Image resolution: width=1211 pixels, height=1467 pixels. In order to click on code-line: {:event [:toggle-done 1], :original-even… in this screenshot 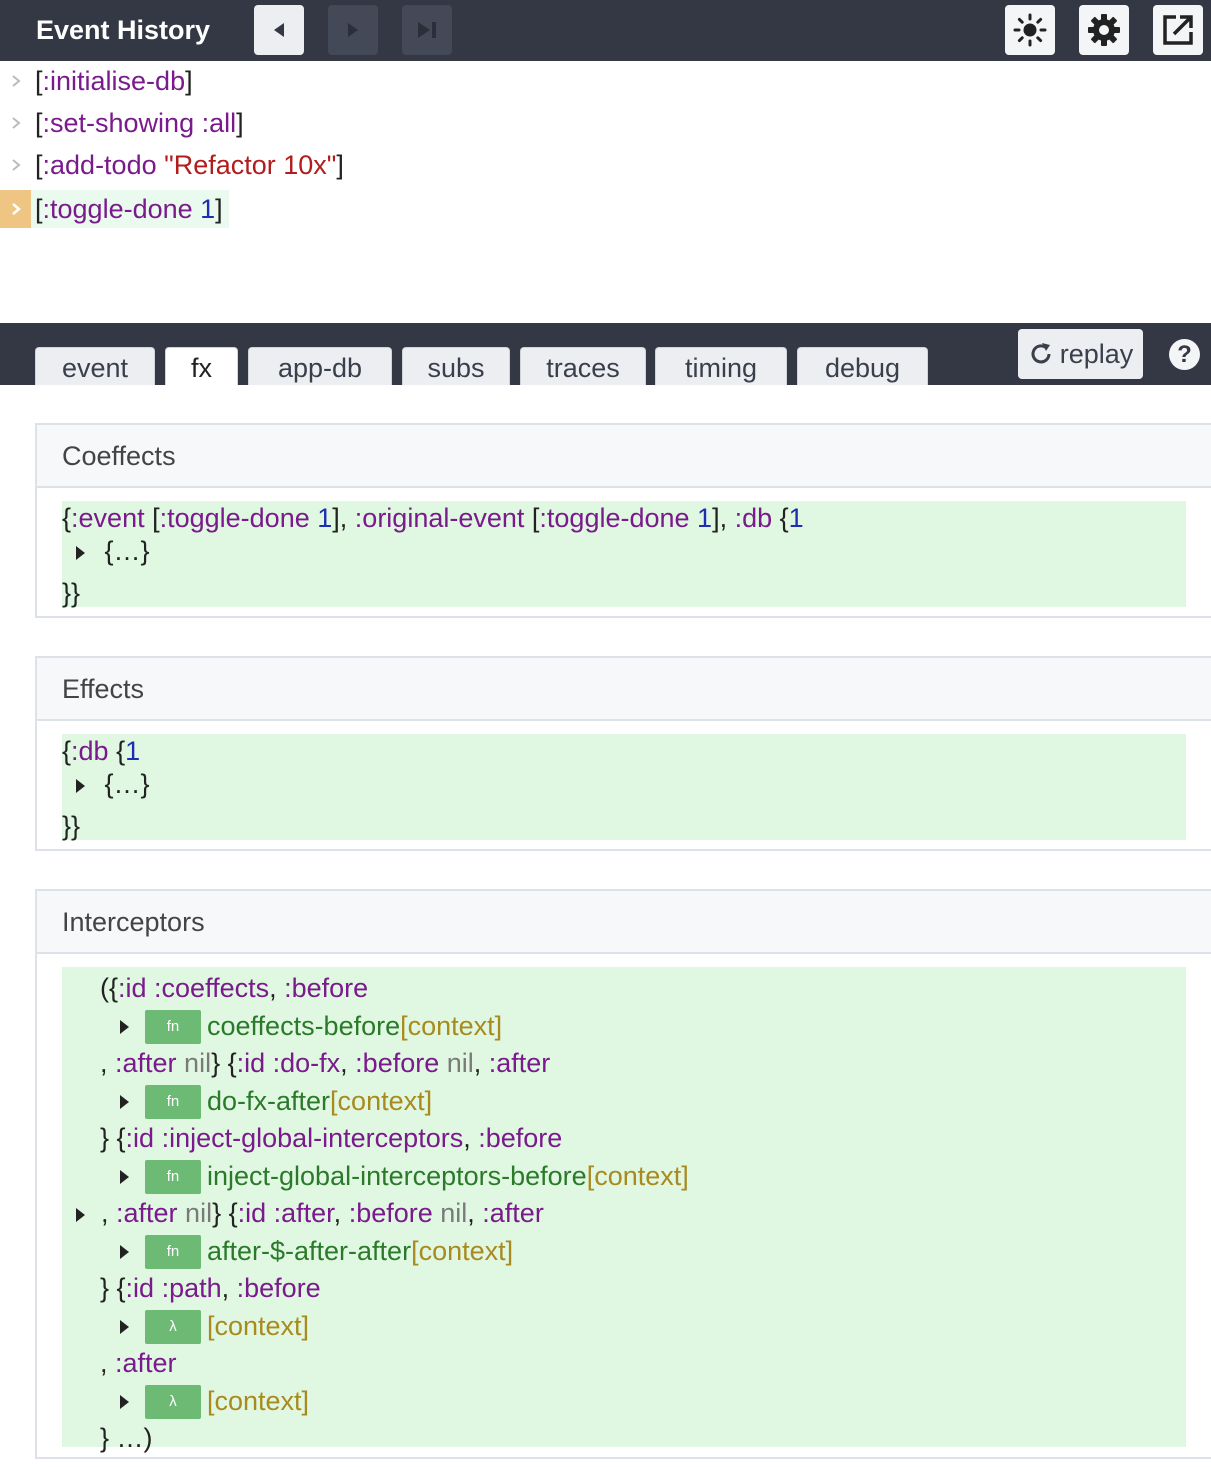, I will do `click(433, 518)`.